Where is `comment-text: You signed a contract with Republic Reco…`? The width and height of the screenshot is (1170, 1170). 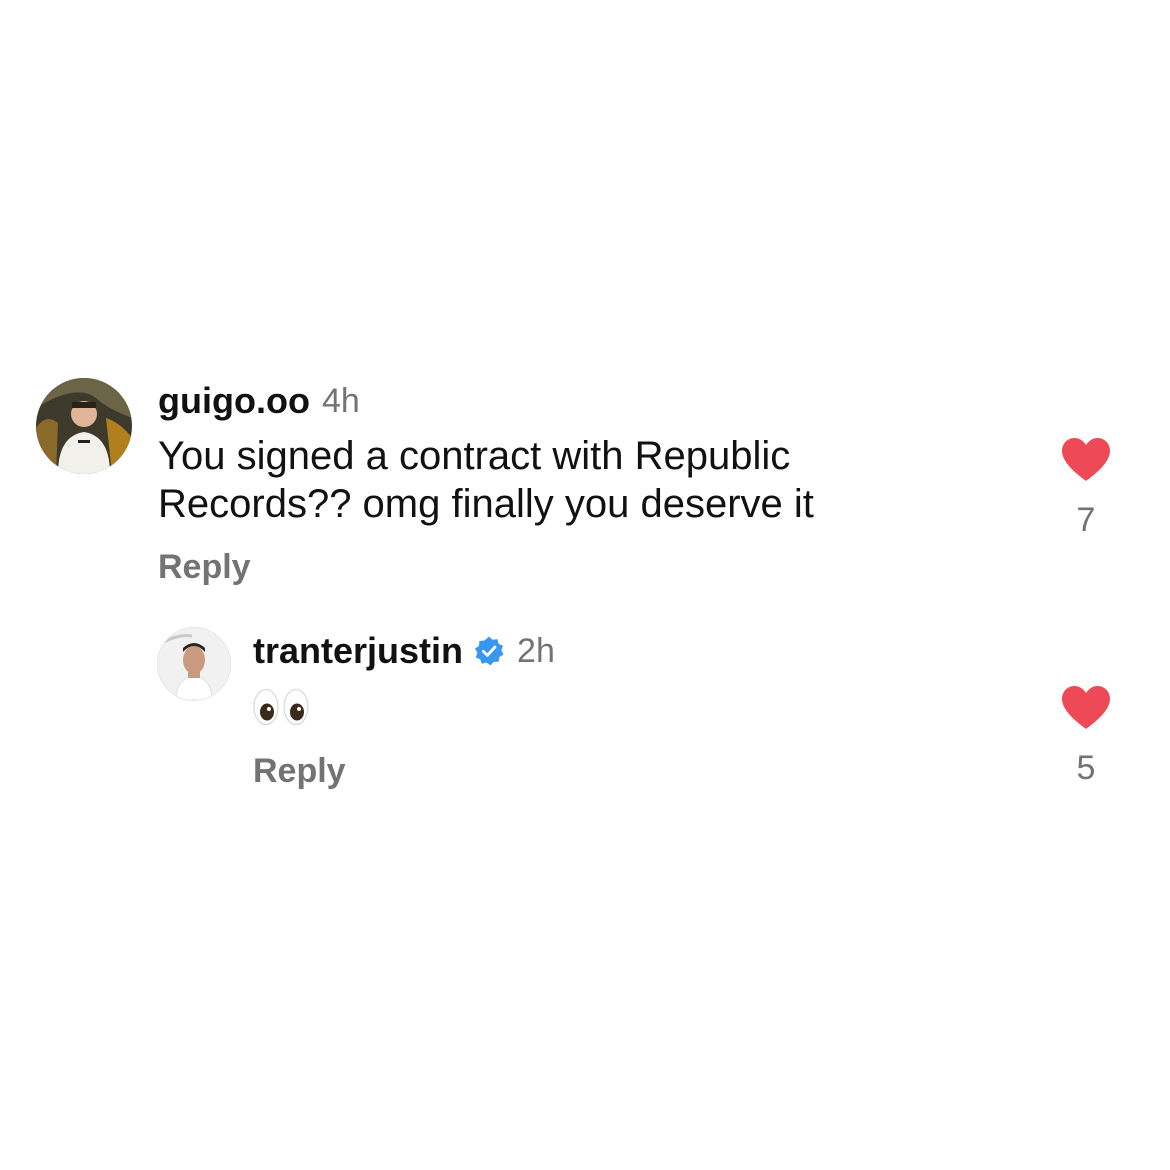
comment-text: You signed a contract with Republic Reco… is located at coordinates (486, 480).